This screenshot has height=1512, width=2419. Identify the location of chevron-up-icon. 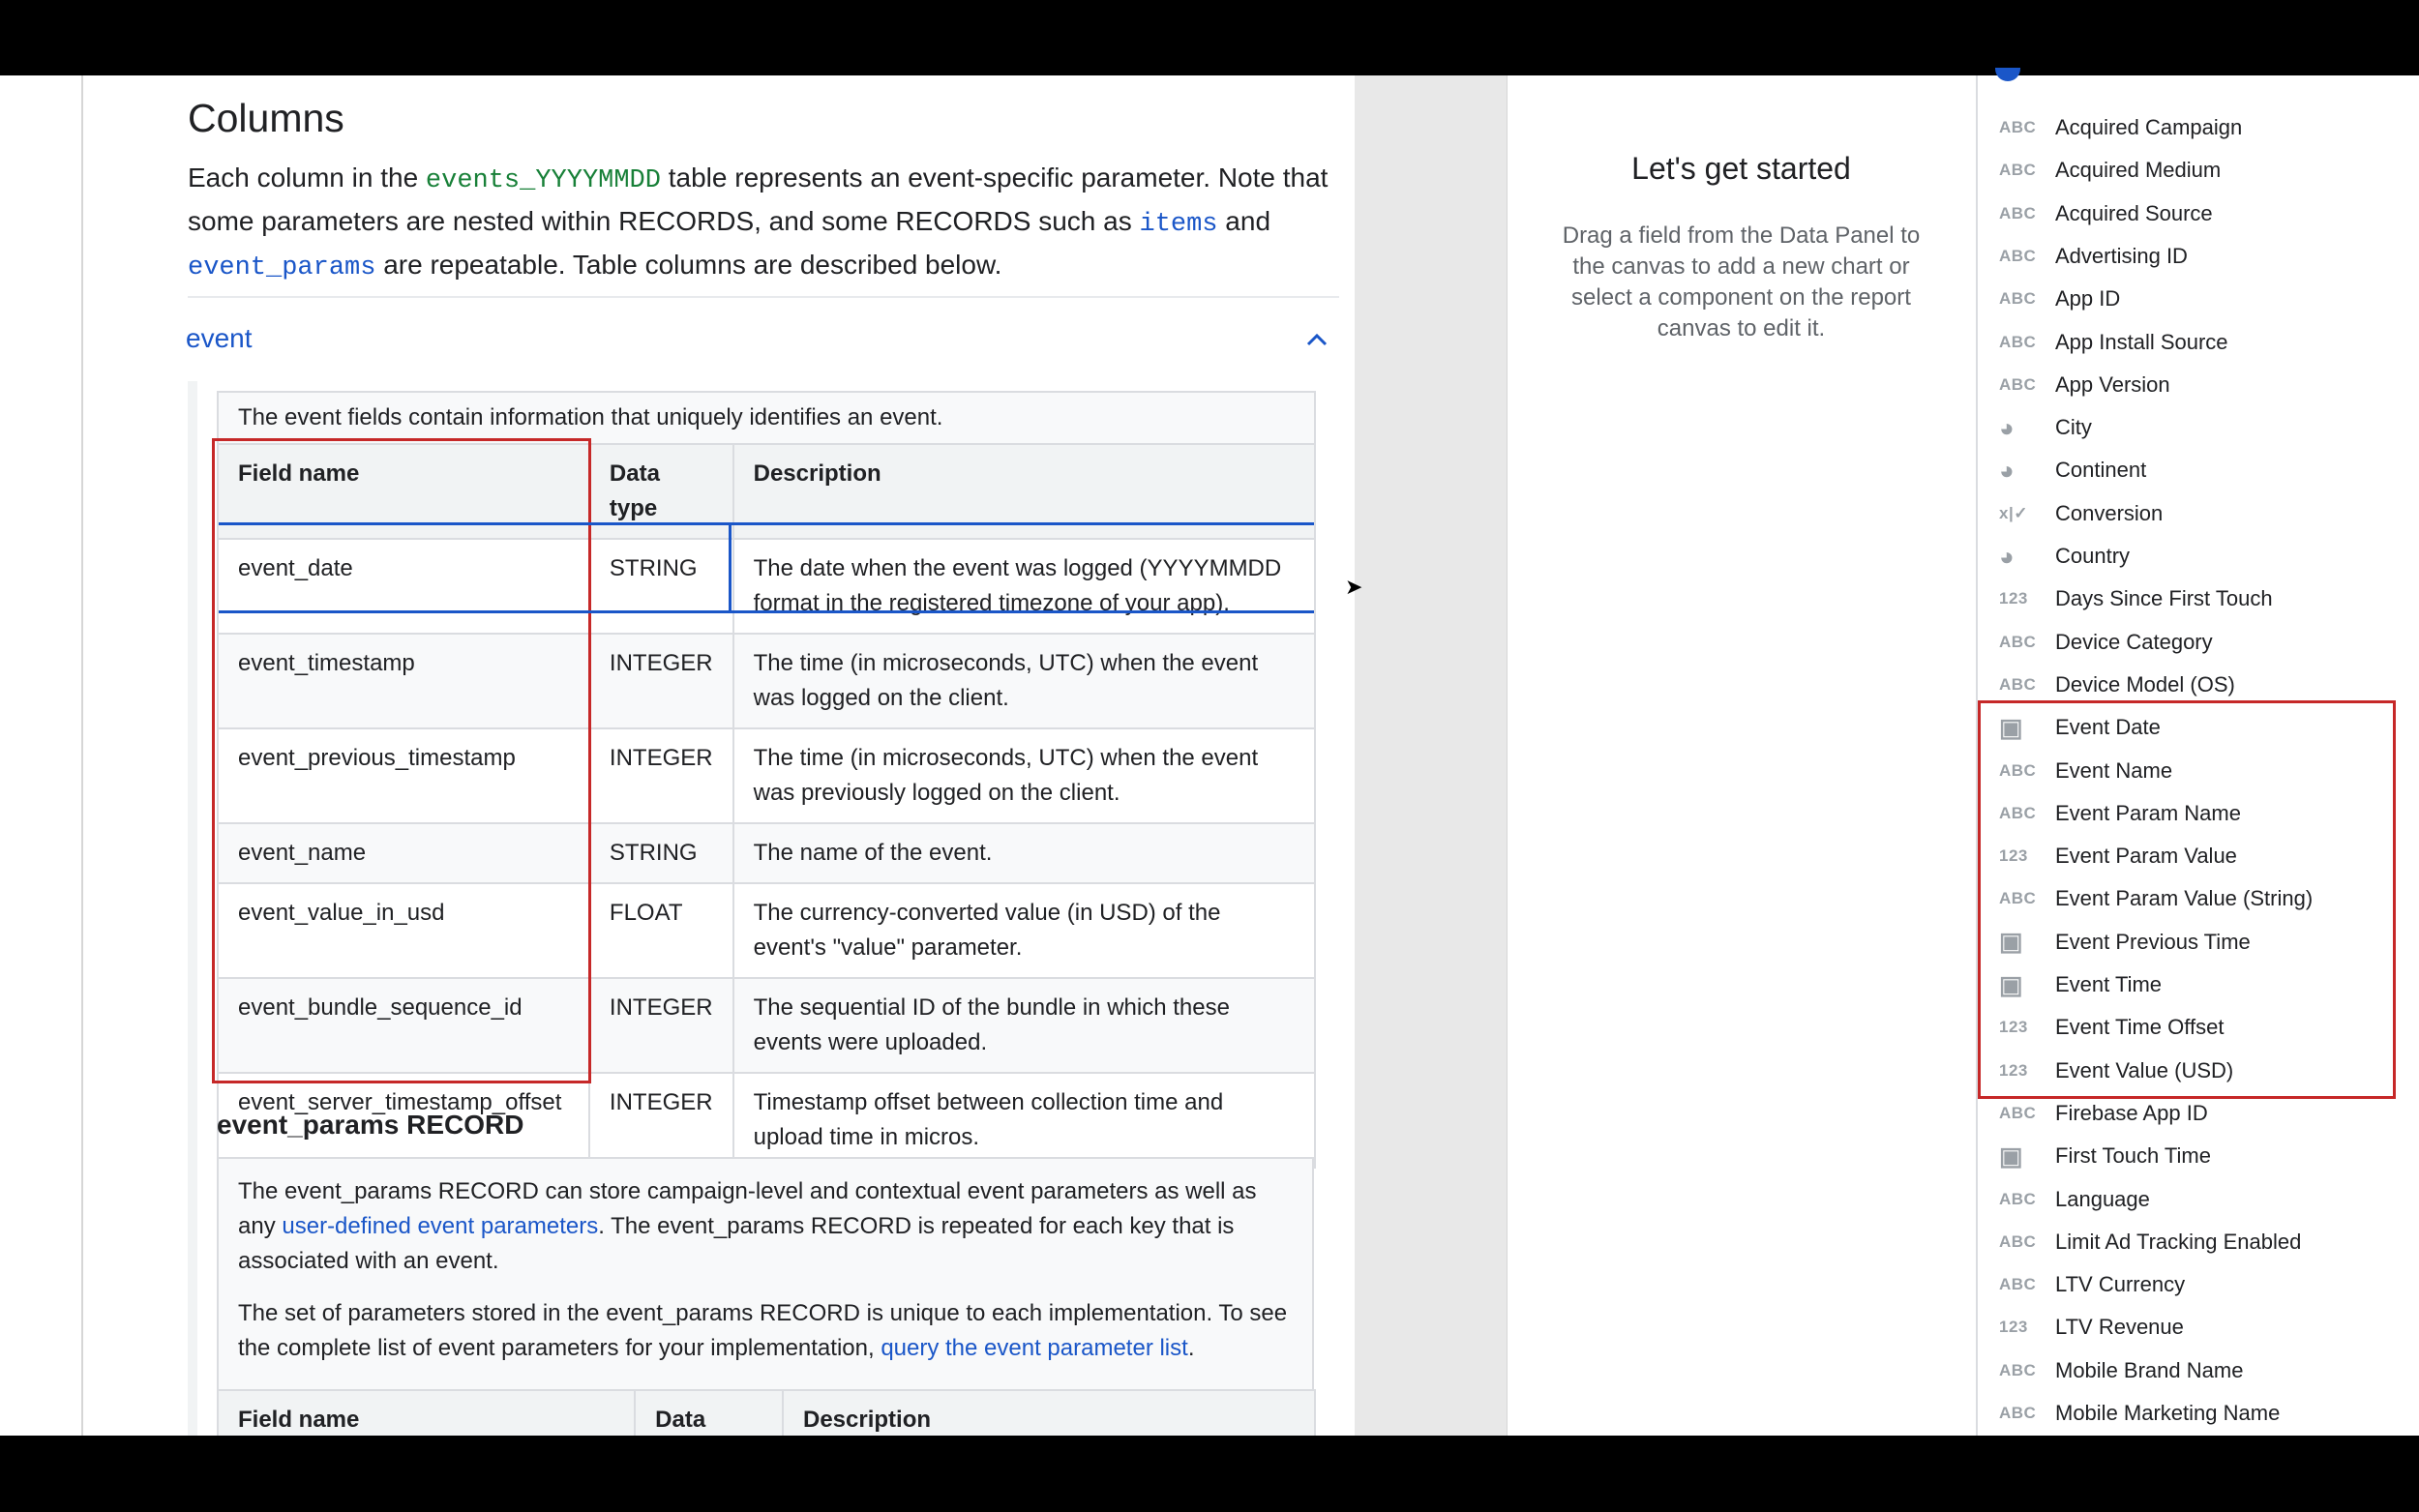
(1316, 339).